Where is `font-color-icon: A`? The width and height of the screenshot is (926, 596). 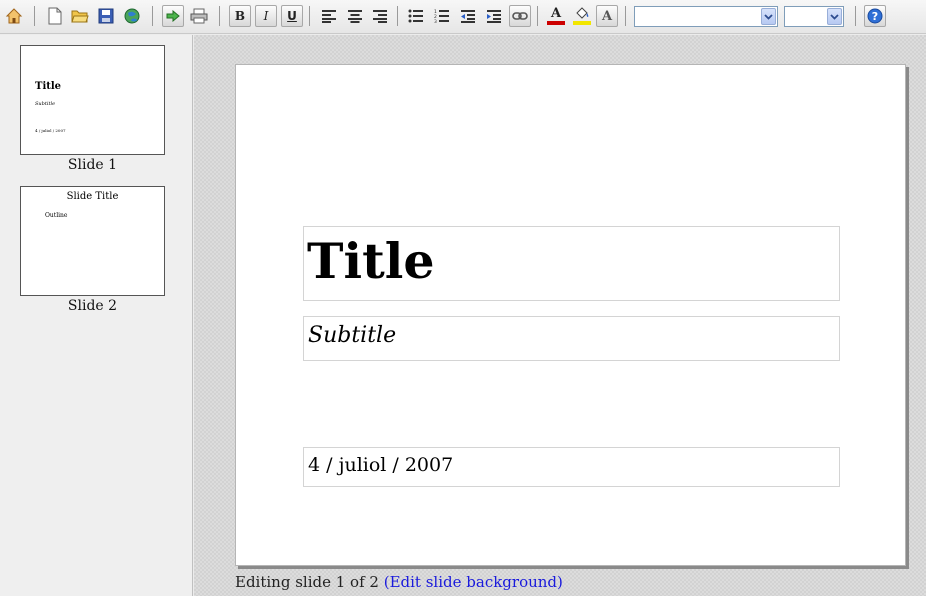
font-color-icon: A is located at coordinates (556, 16).